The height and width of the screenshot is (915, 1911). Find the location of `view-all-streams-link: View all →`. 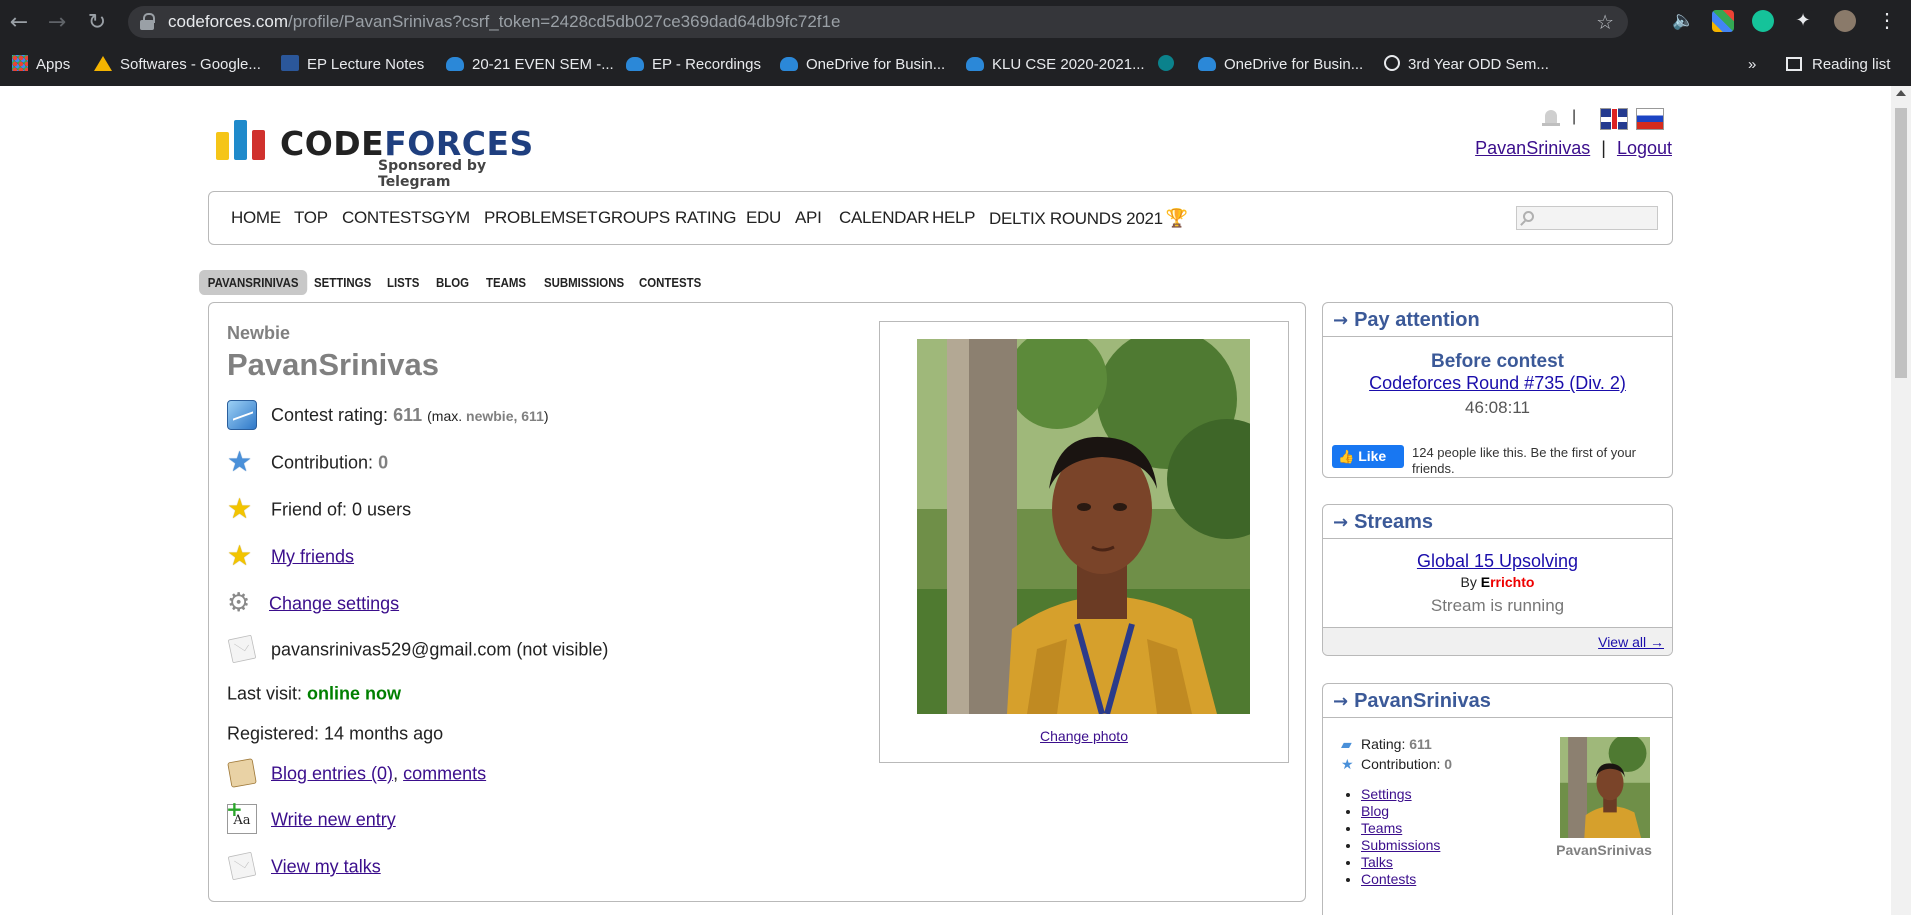

view-all-streams-link: View all → is located at coordinates (1631, 642).